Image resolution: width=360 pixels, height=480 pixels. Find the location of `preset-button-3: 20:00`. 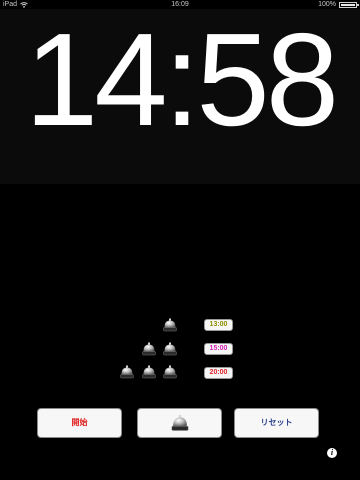

preset-button-3: 20:00 is located at coordinates (218, 373).